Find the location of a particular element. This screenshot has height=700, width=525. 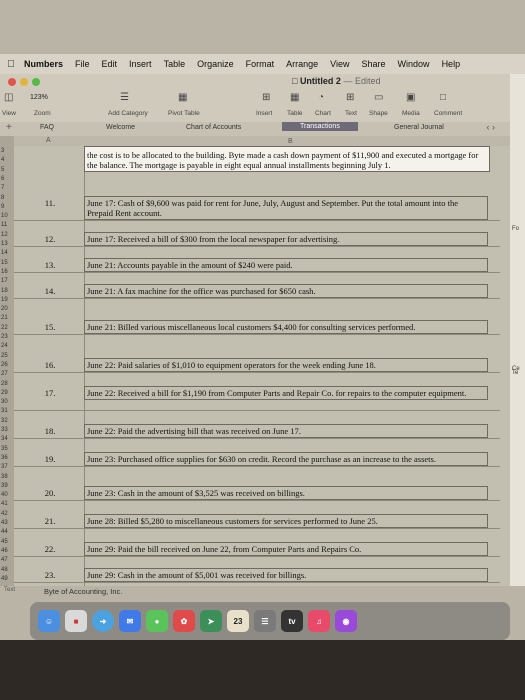

tv-icon: tv is located at coordinates (292, 621).